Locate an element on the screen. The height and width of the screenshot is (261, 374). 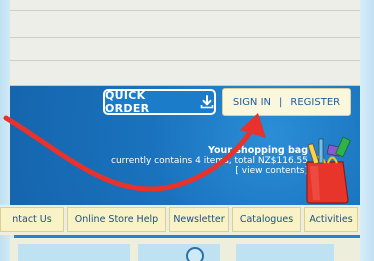
register-link: REGISTER is located at coordinates (315, 102).